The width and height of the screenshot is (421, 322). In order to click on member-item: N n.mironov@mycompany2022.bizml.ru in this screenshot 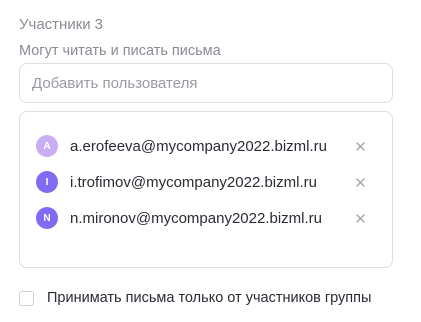, I will do `click(179, 218)`.